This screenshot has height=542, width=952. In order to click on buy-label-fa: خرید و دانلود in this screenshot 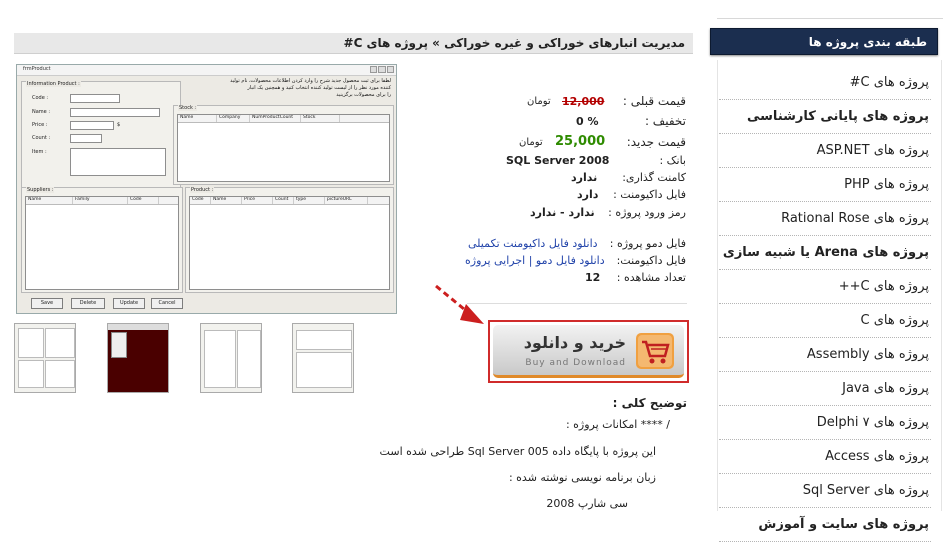, I will do `click(574, 342)`.